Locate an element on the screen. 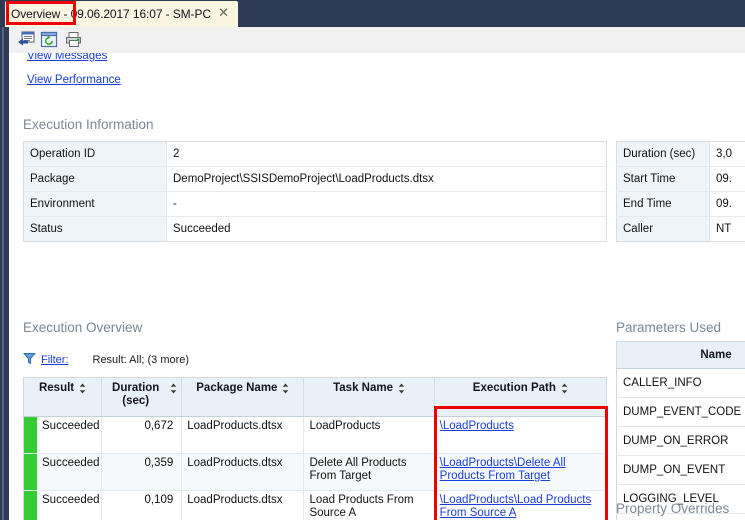  section-title-property-overrides: Property Overrides is located at coordinates (673, 508).